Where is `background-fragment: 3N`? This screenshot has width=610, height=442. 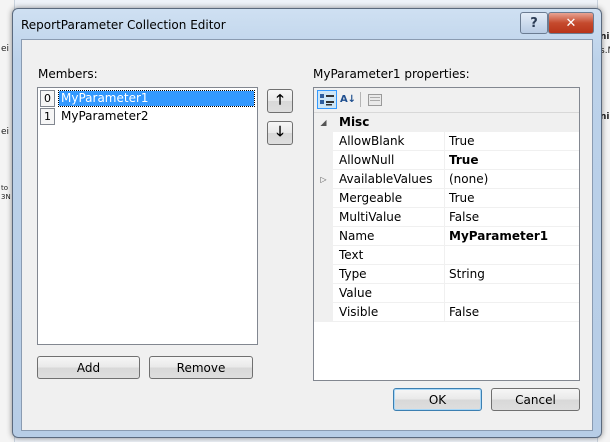
background-fragment: 3N is located at coordinates (6, 197).